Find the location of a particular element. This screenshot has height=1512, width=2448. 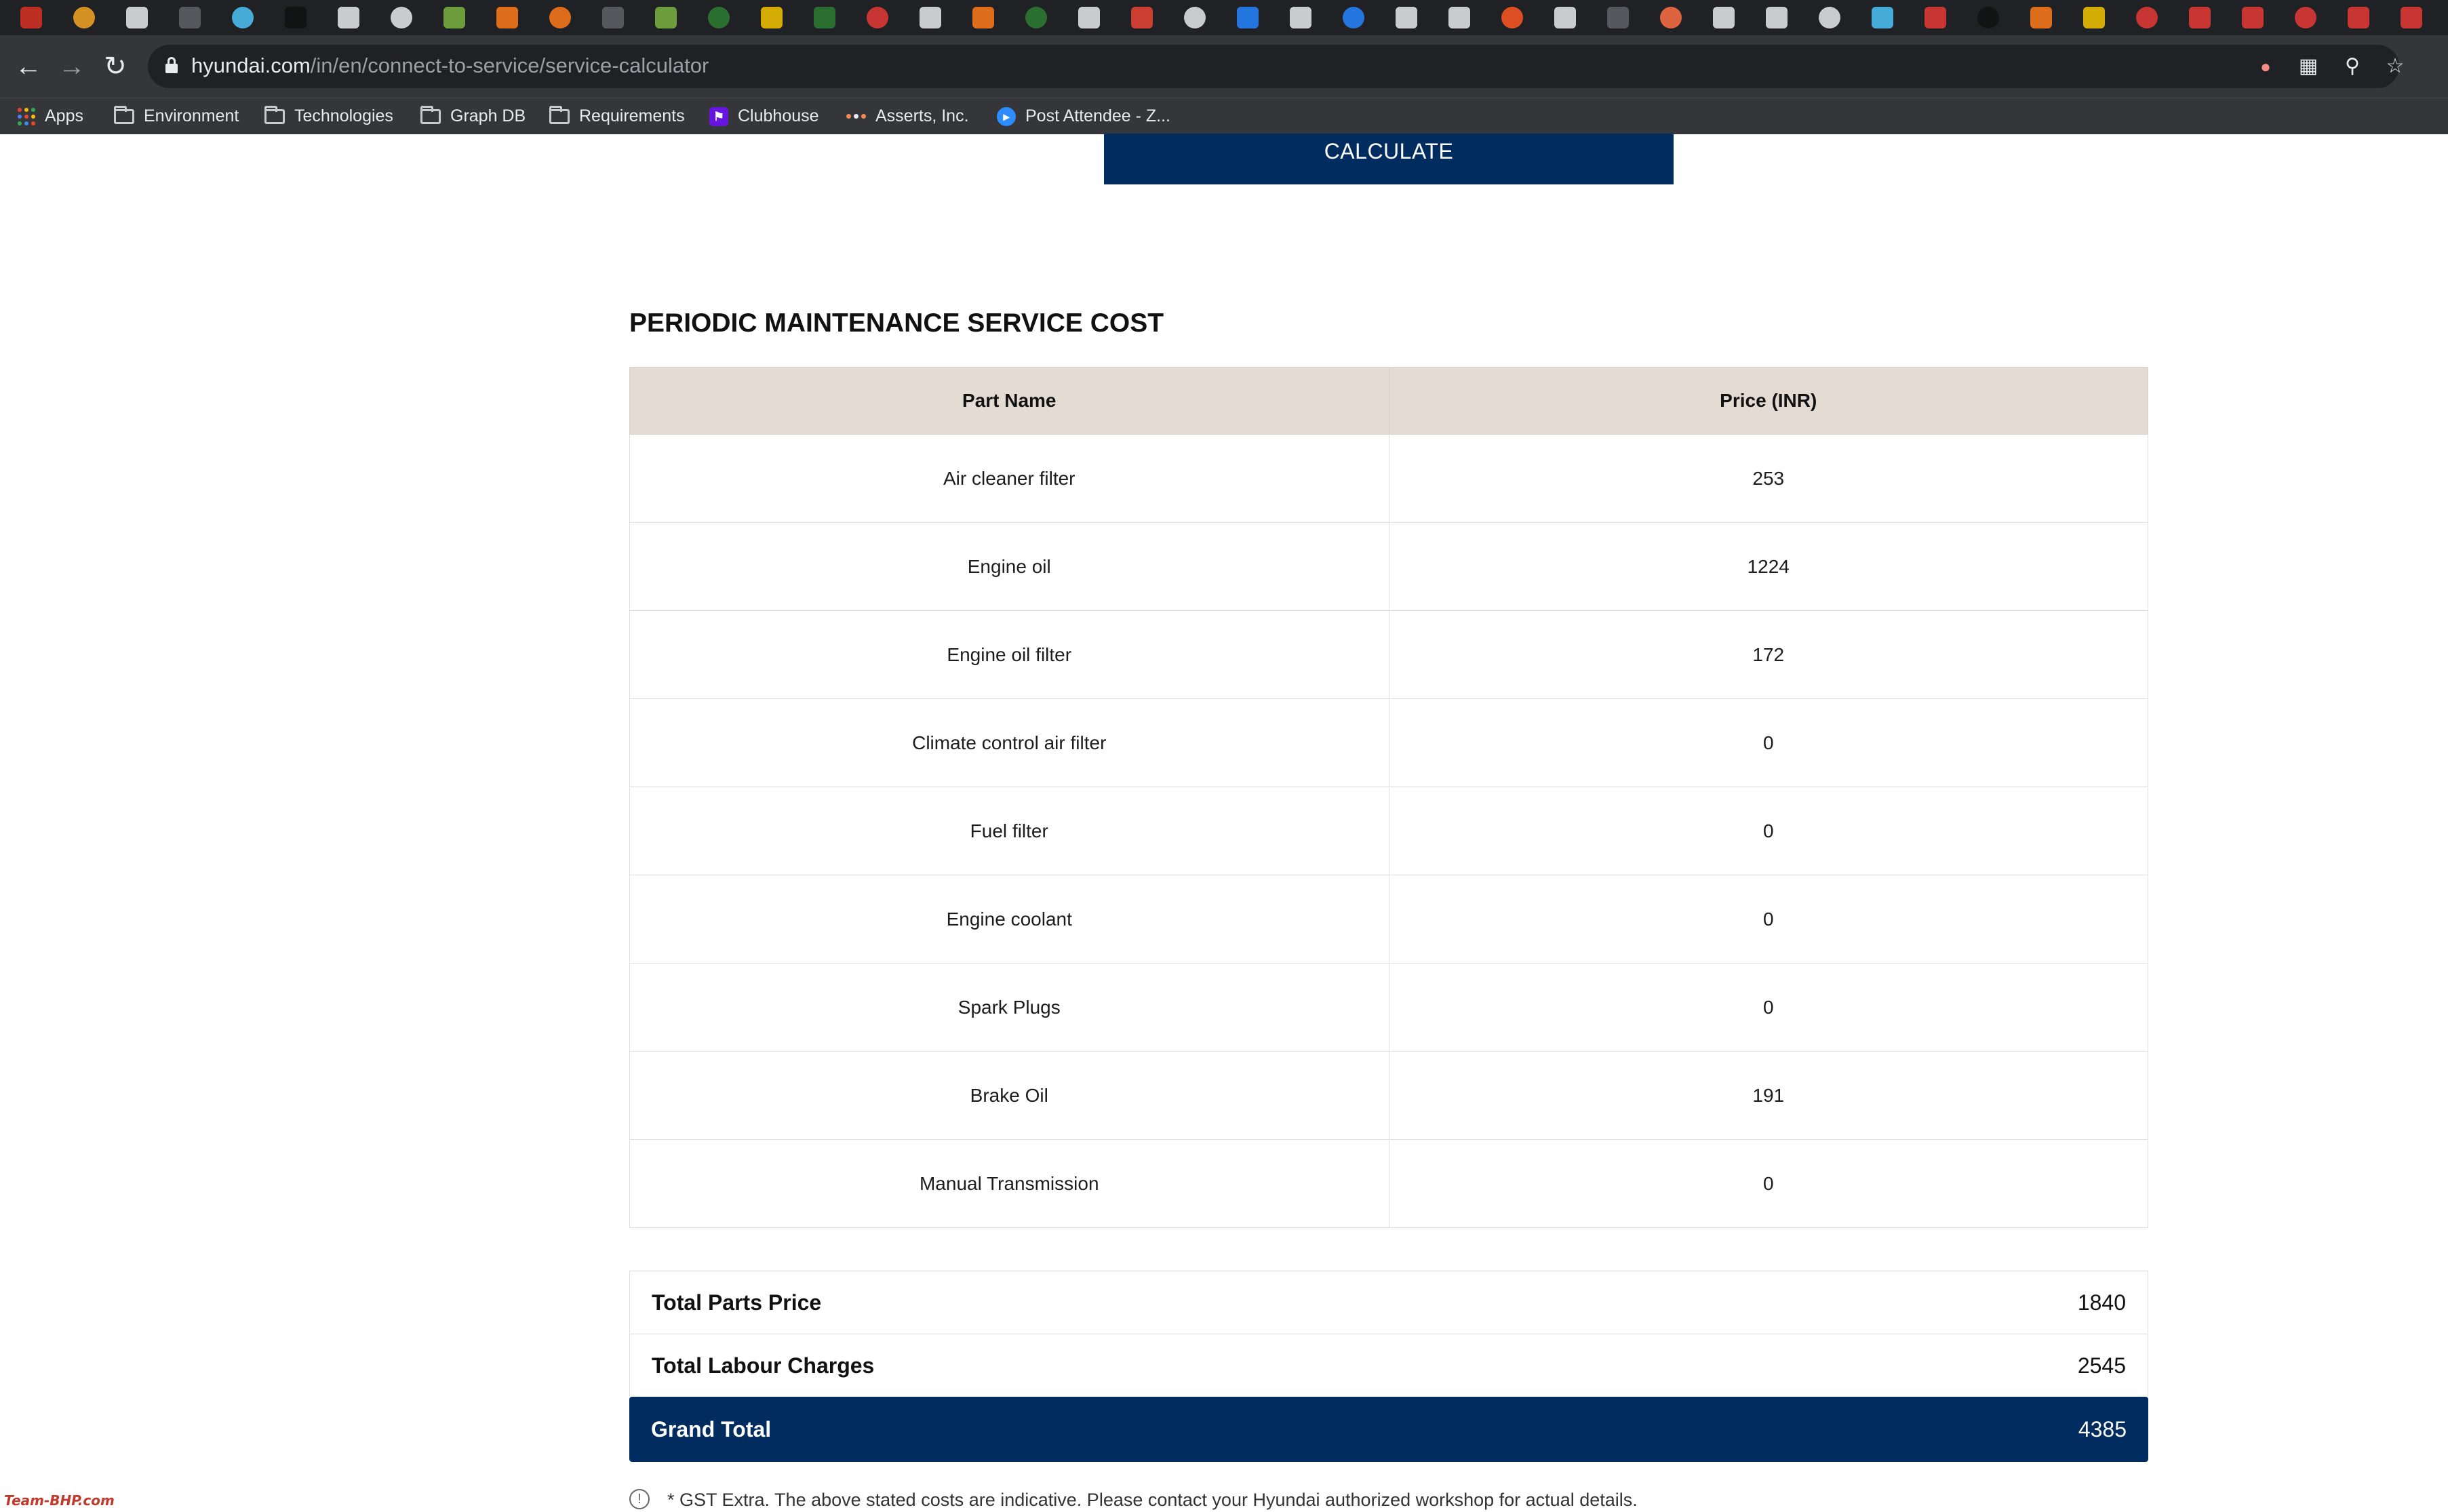

total-labour-label: Total Labour Charges is located at coordinates (763, 1366).